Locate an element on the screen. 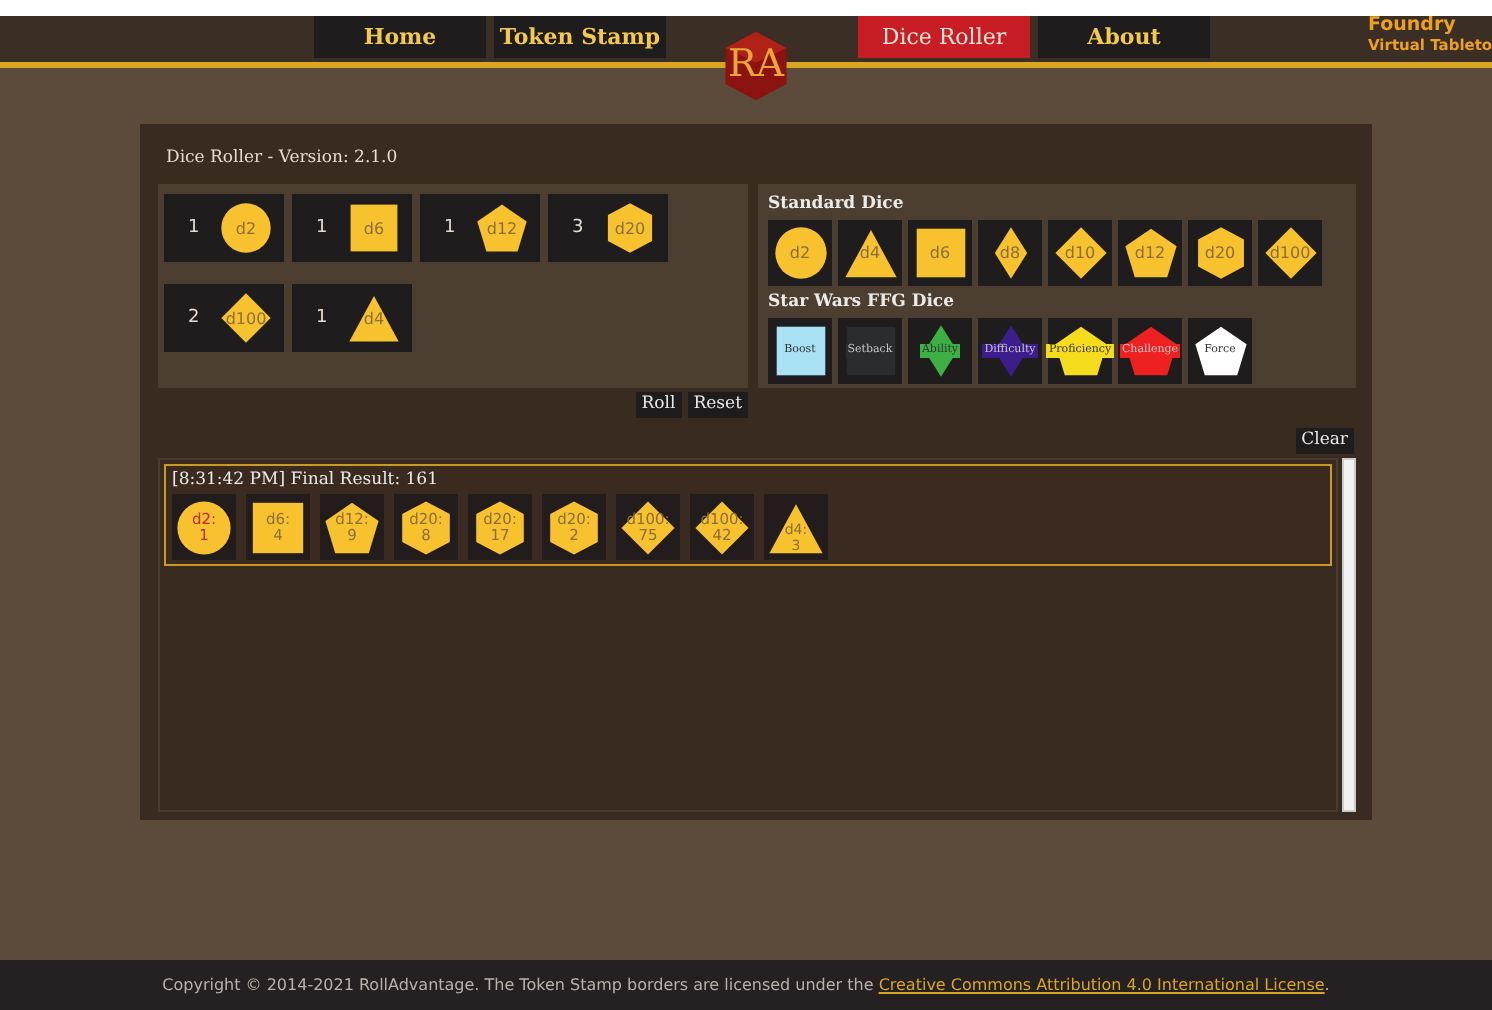 Image resolution: width=1492 pixels, height=1010 pixels. nav-tab: About is located at coordinates (1124, 37).